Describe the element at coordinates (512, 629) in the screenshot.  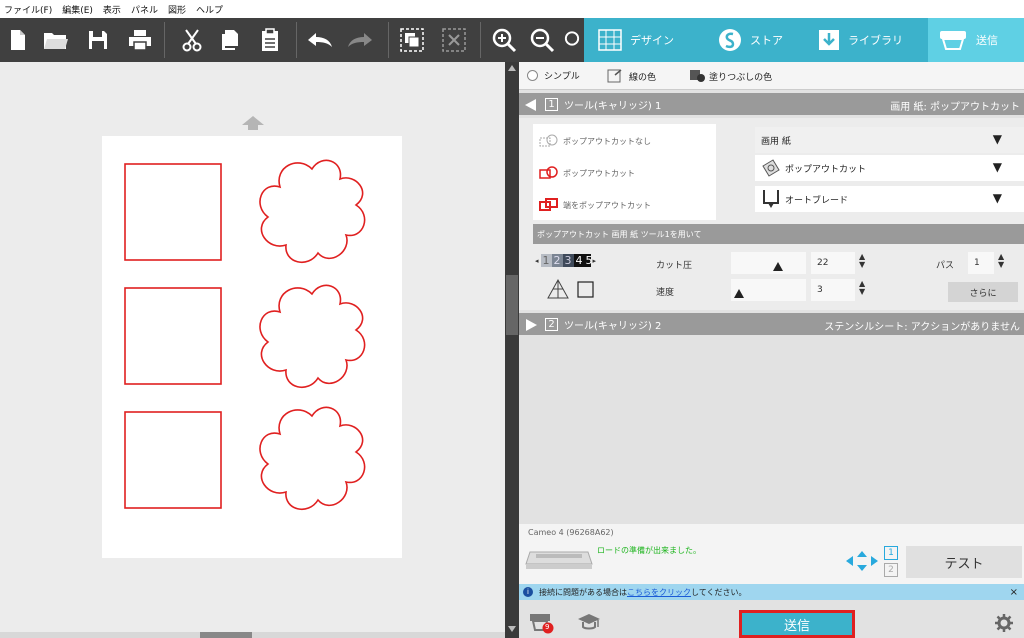
I see `scroll-down-icon` at that location.